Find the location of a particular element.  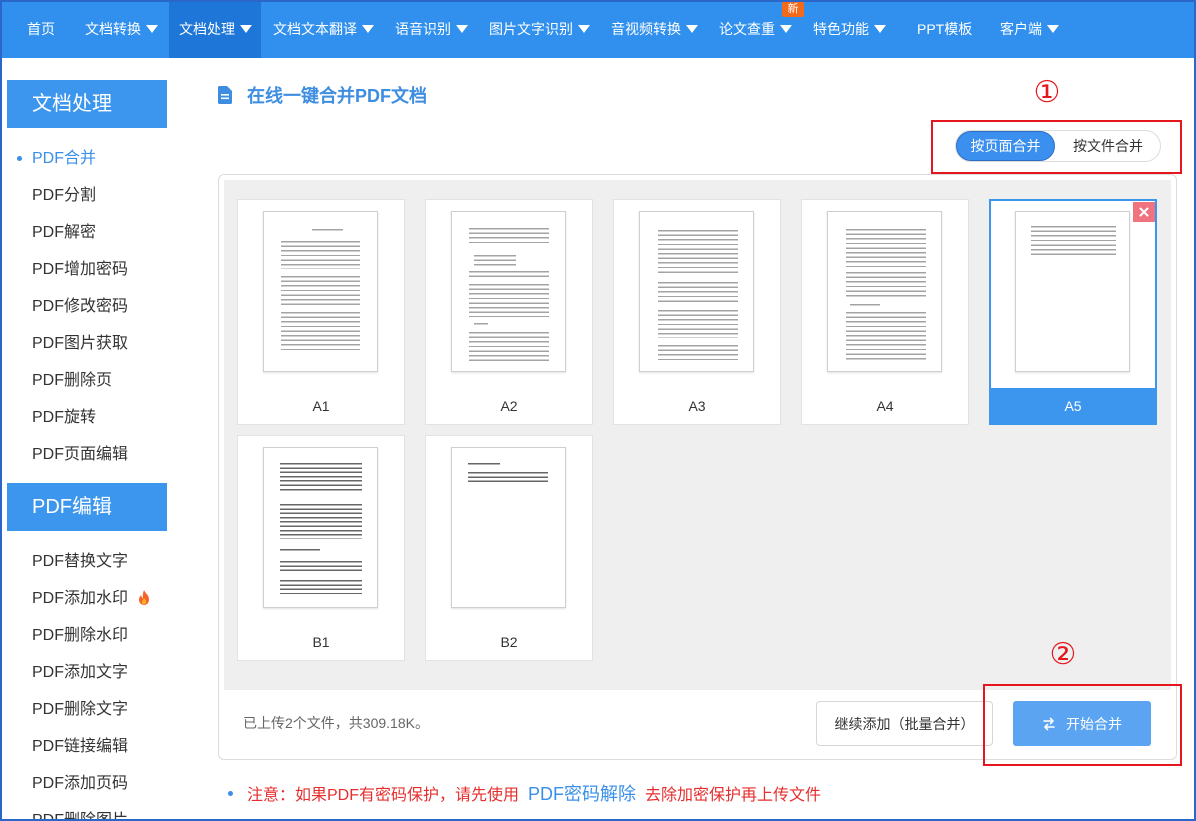

nav-item-label: PPT模板 is located at coordinates (945, 29).